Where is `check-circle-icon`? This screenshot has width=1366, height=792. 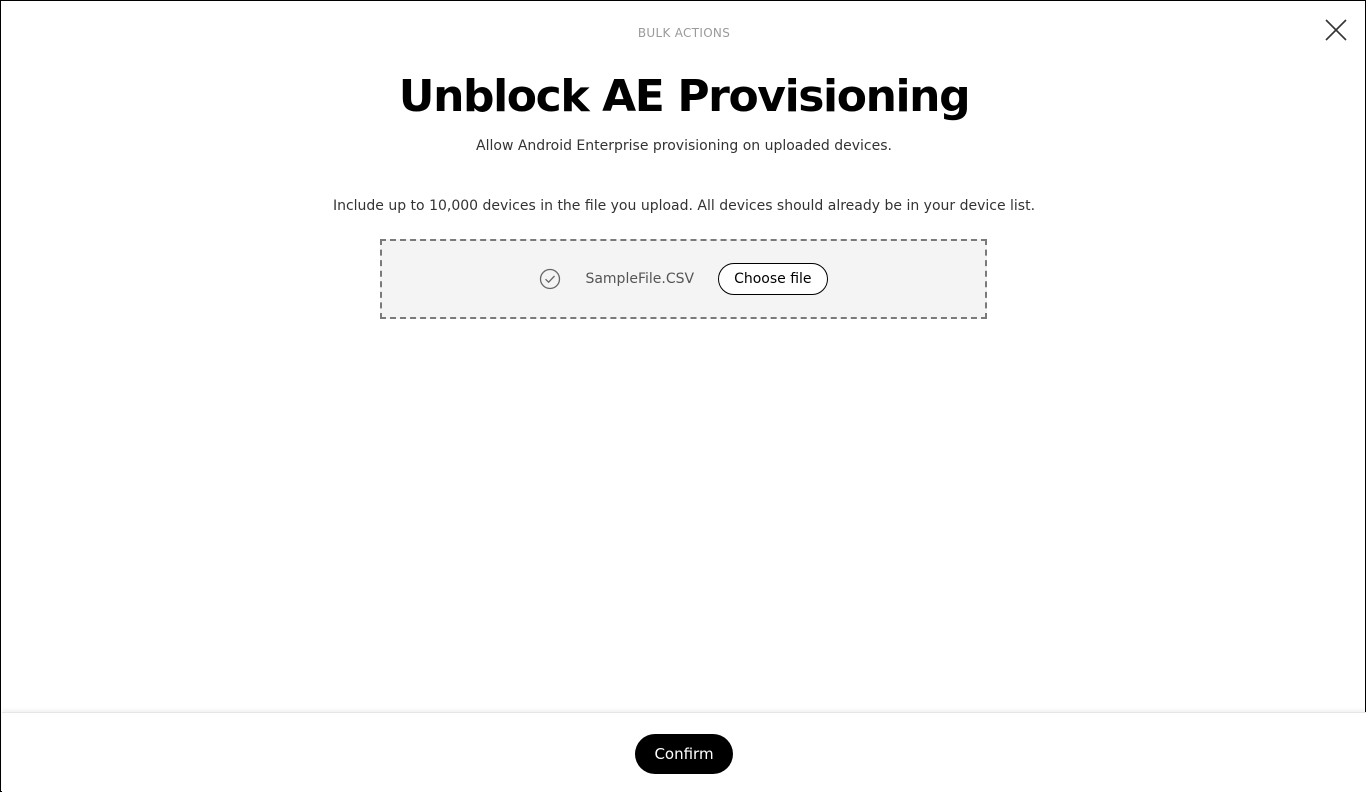
check-circle-icon is located at coordinates (550, 279).